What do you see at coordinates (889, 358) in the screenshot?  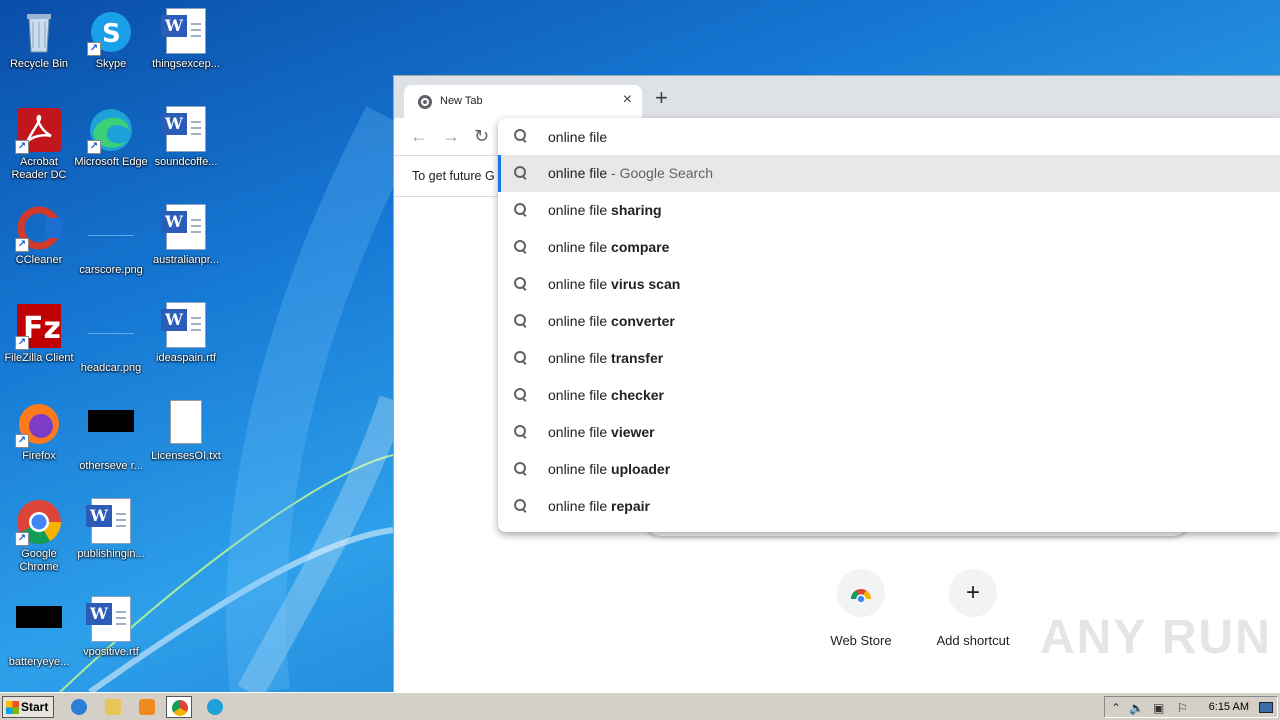 I see `suggestion-row: online file transfer` at bounding box center [889, 358].